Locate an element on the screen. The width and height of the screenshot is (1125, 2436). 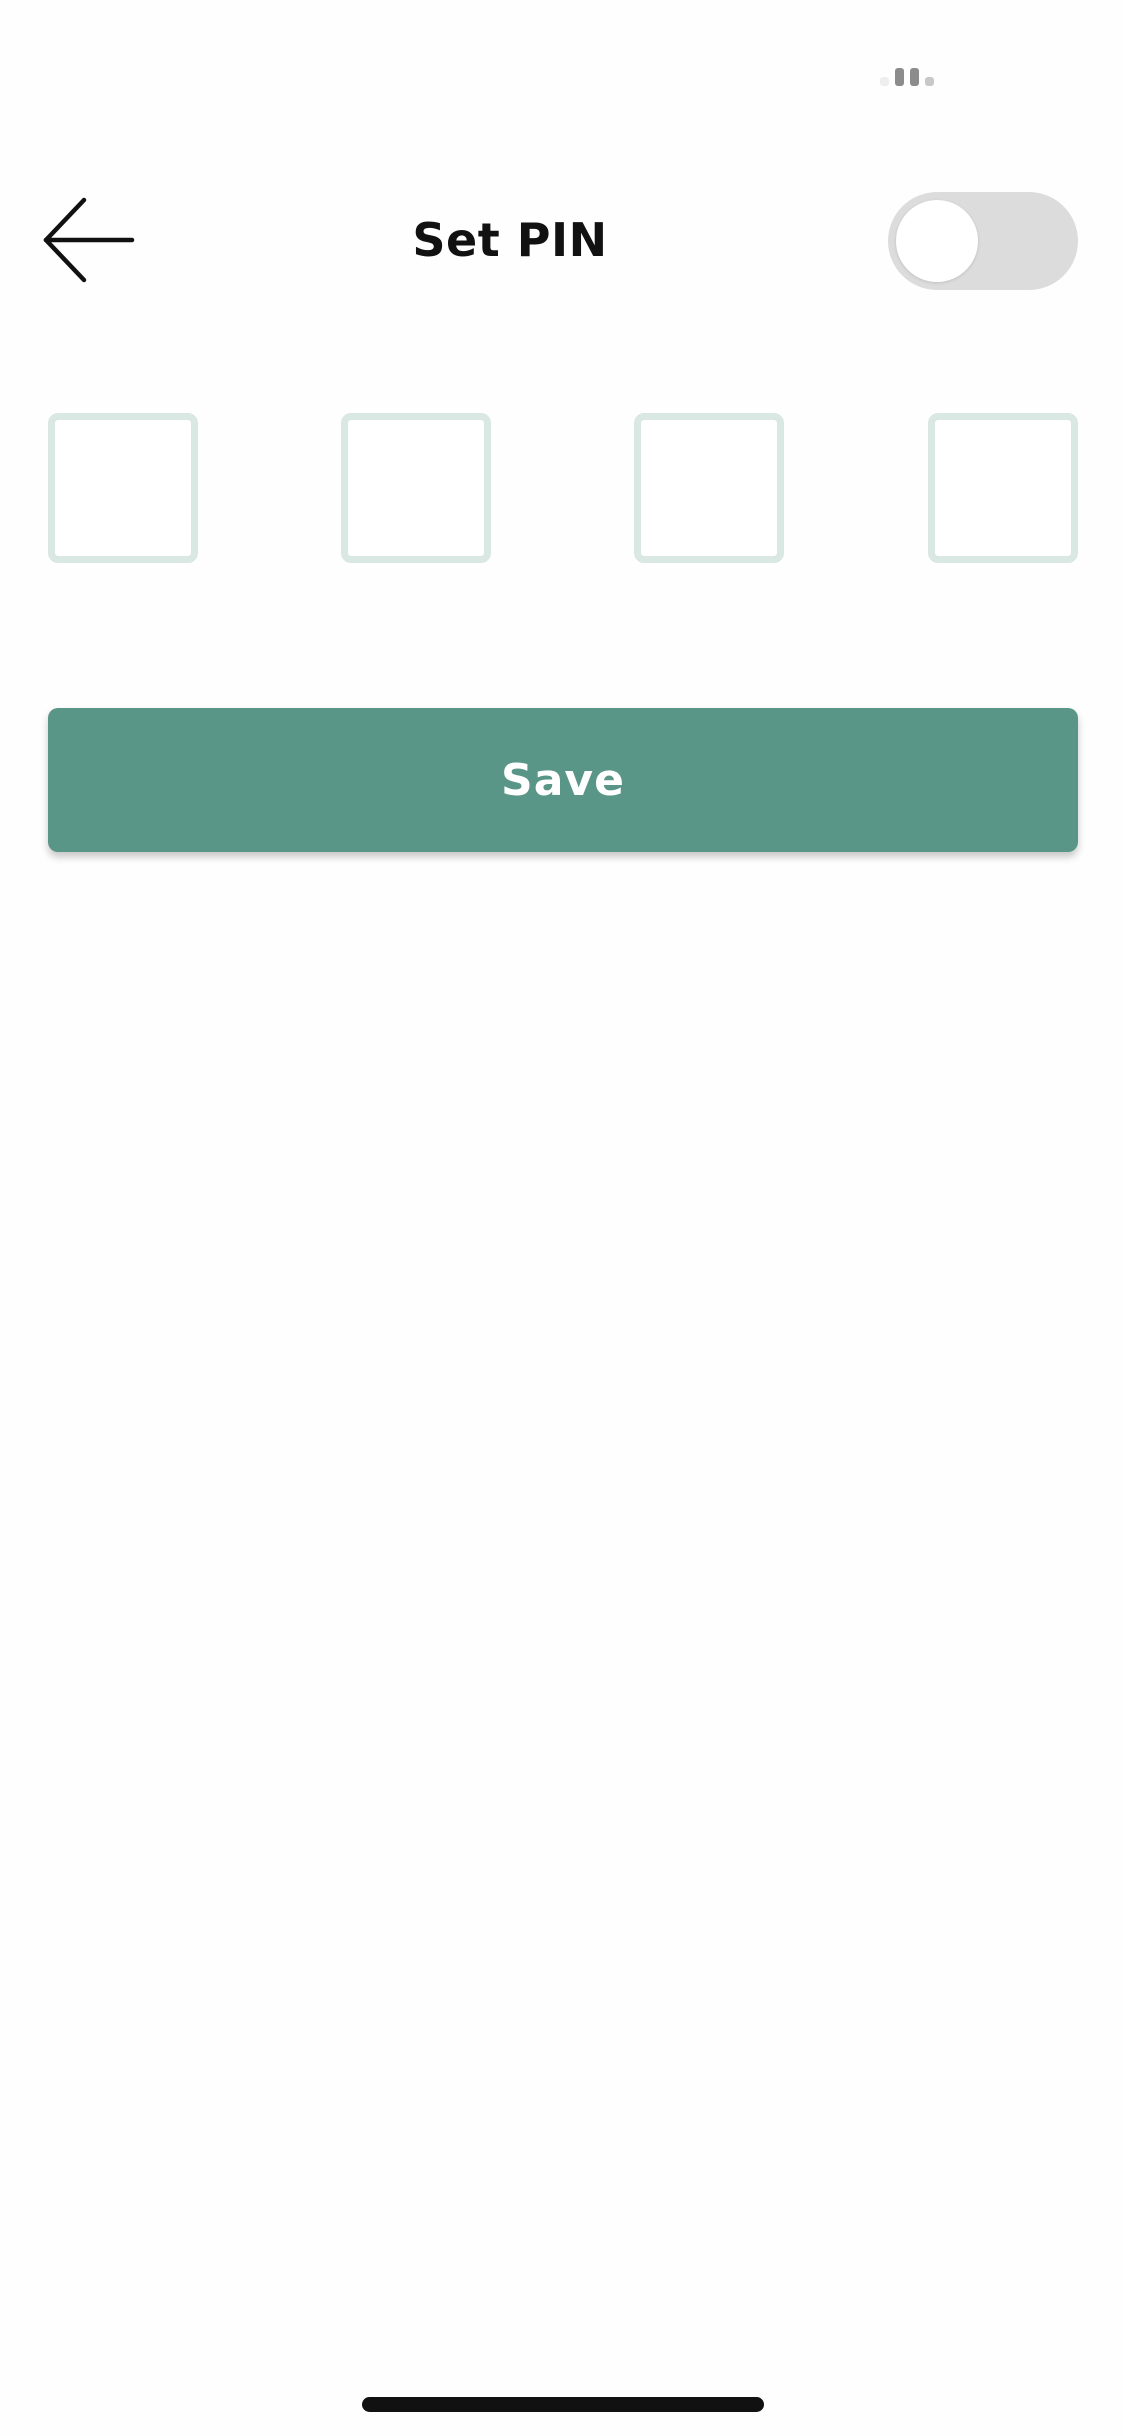
signal-icon is located at coordinates (910, 76).